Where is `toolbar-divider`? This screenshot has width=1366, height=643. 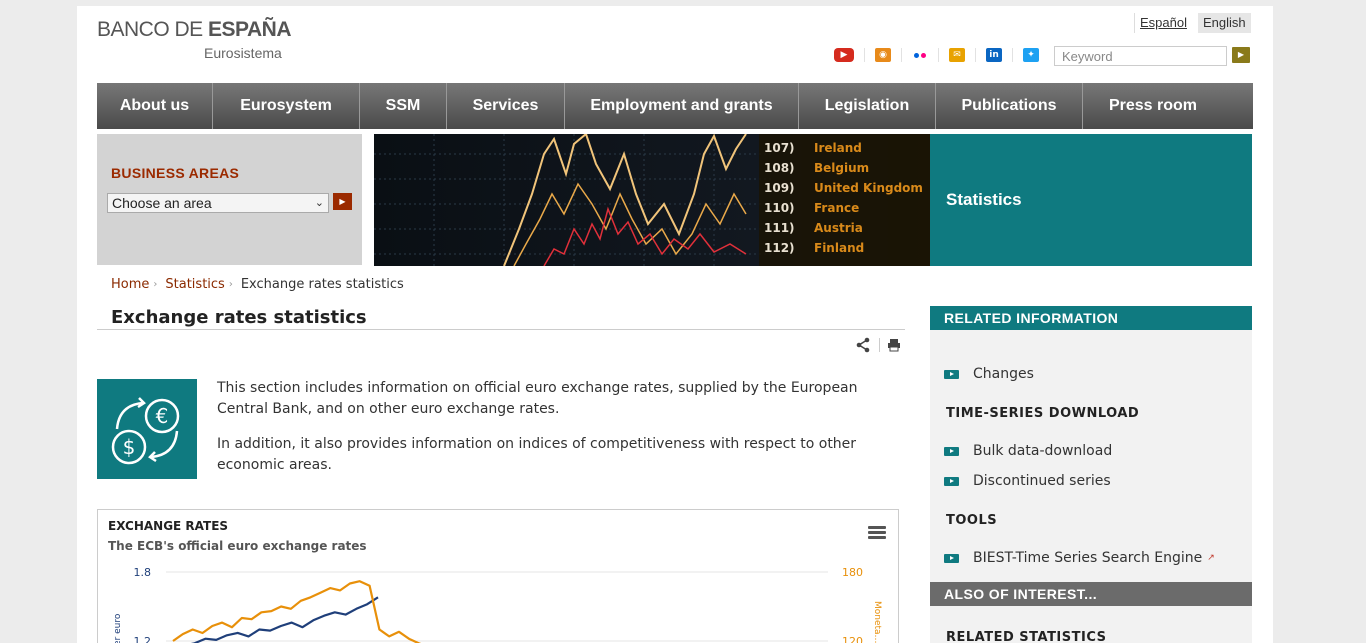 toolbar-divider is located at coordinates (879, 345).